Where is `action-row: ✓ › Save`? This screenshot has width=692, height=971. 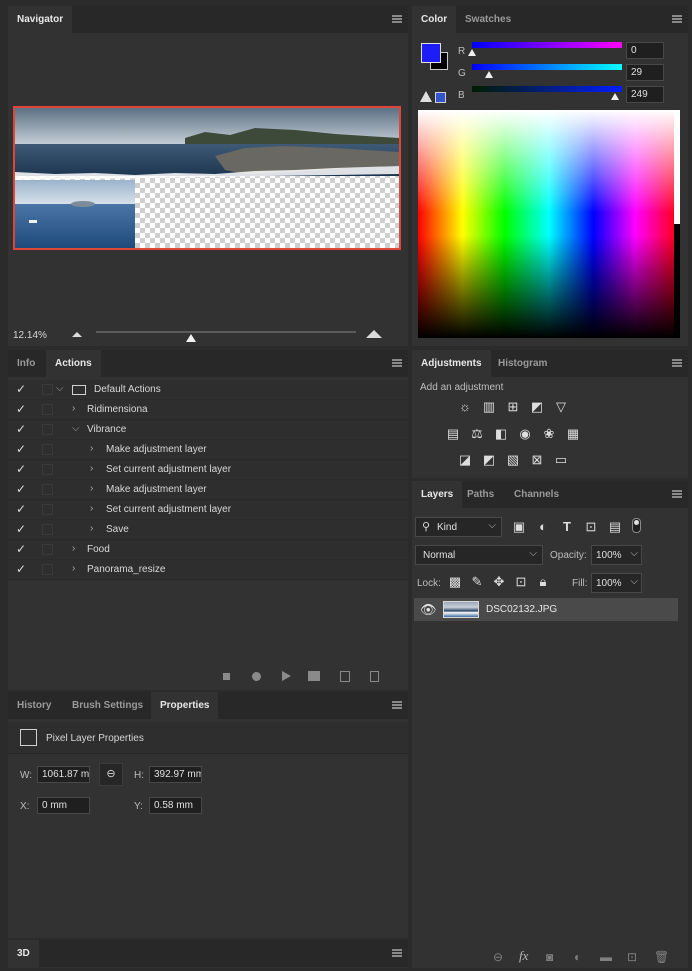
action-row: ✓ › Save is located at coordinates (208, 530).